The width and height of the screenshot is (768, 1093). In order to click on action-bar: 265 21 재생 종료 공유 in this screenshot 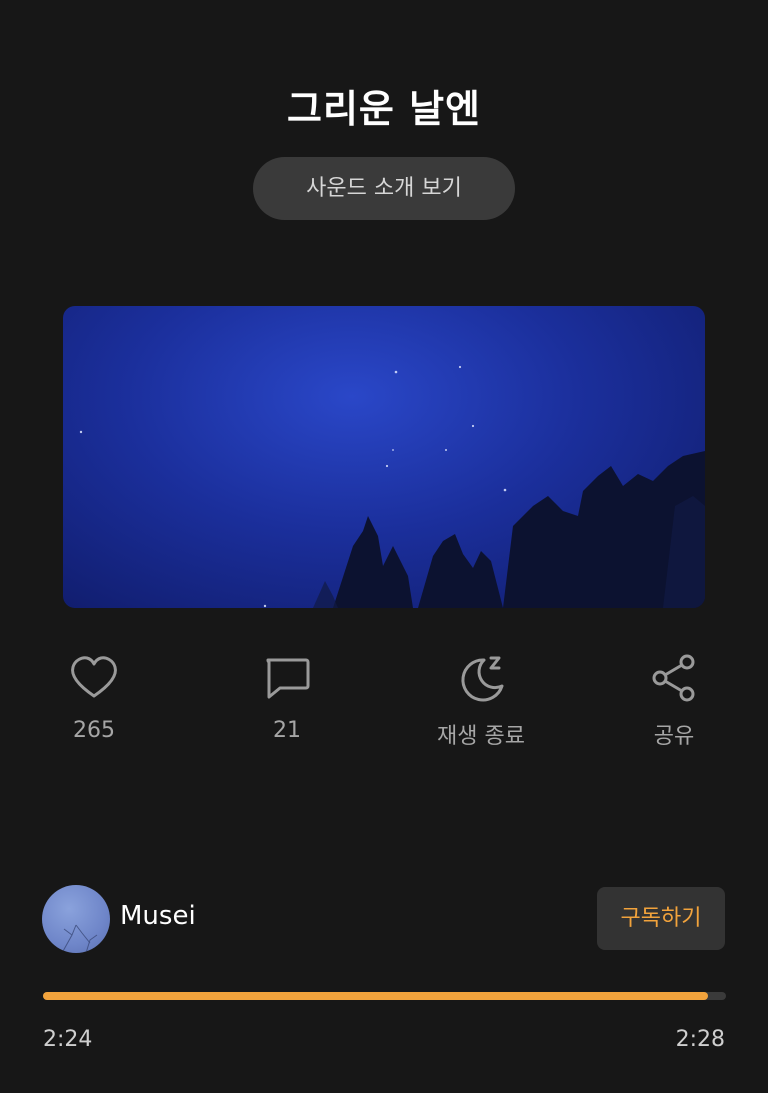, I will do `click(384, 705)`.